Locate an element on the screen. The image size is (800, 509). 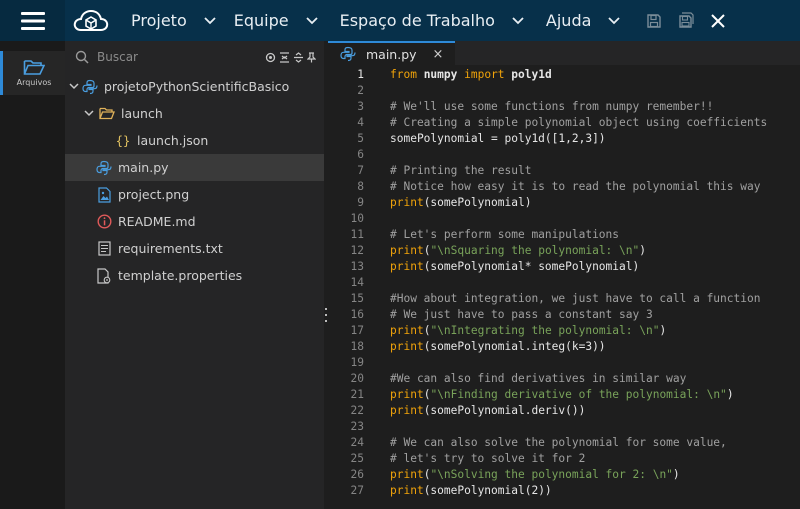
line-number: 1 is located at coordinates (360, 74).